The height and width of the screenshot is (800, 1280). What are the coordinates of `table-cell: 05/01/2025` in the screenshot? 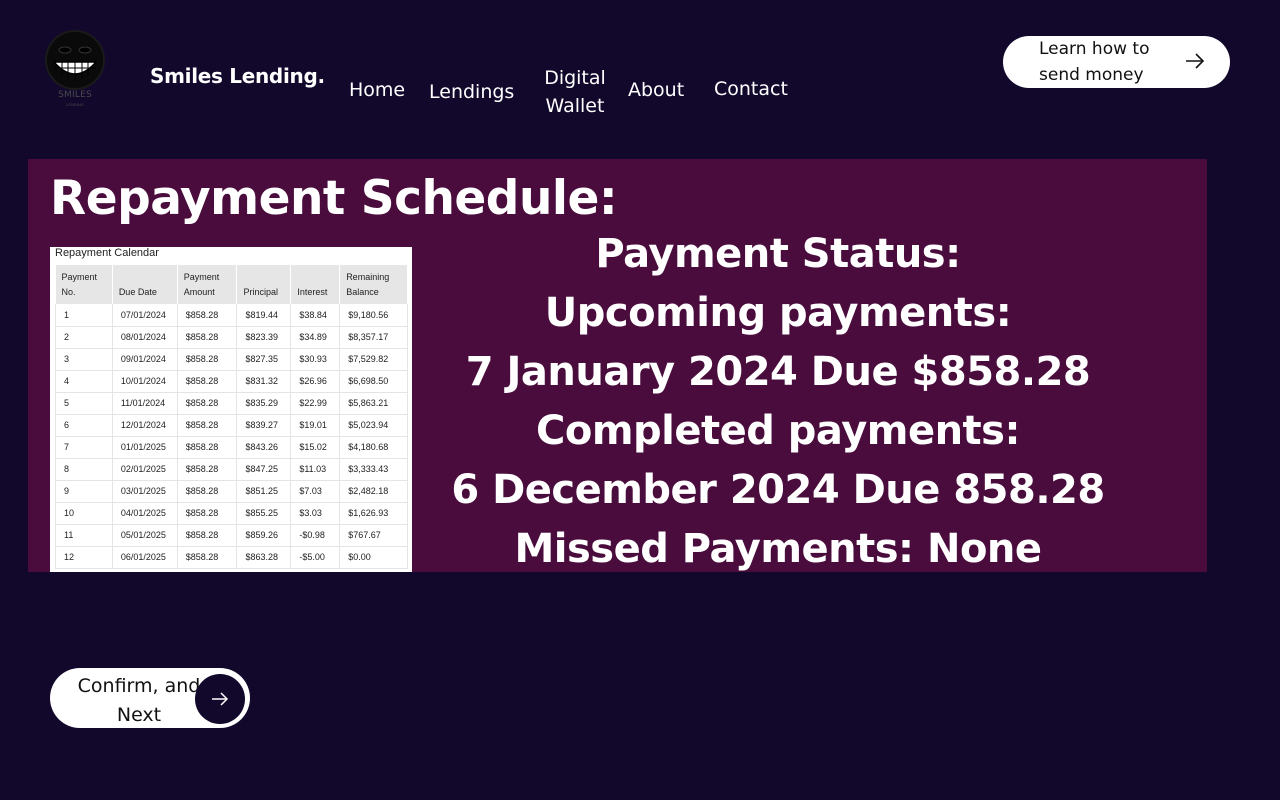 It's located at (145, 535).